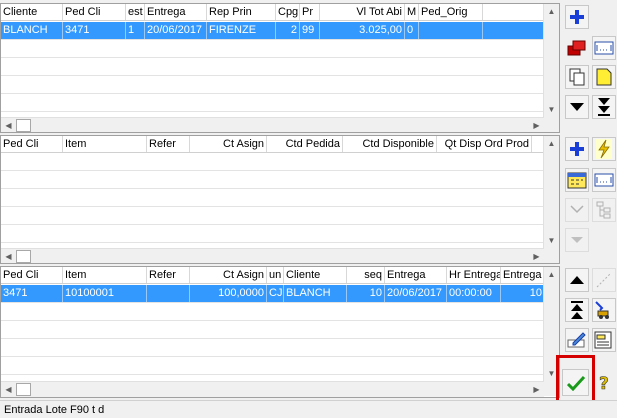 The image size is (617, 418). I want to click on last-icon, so click(604, 107).